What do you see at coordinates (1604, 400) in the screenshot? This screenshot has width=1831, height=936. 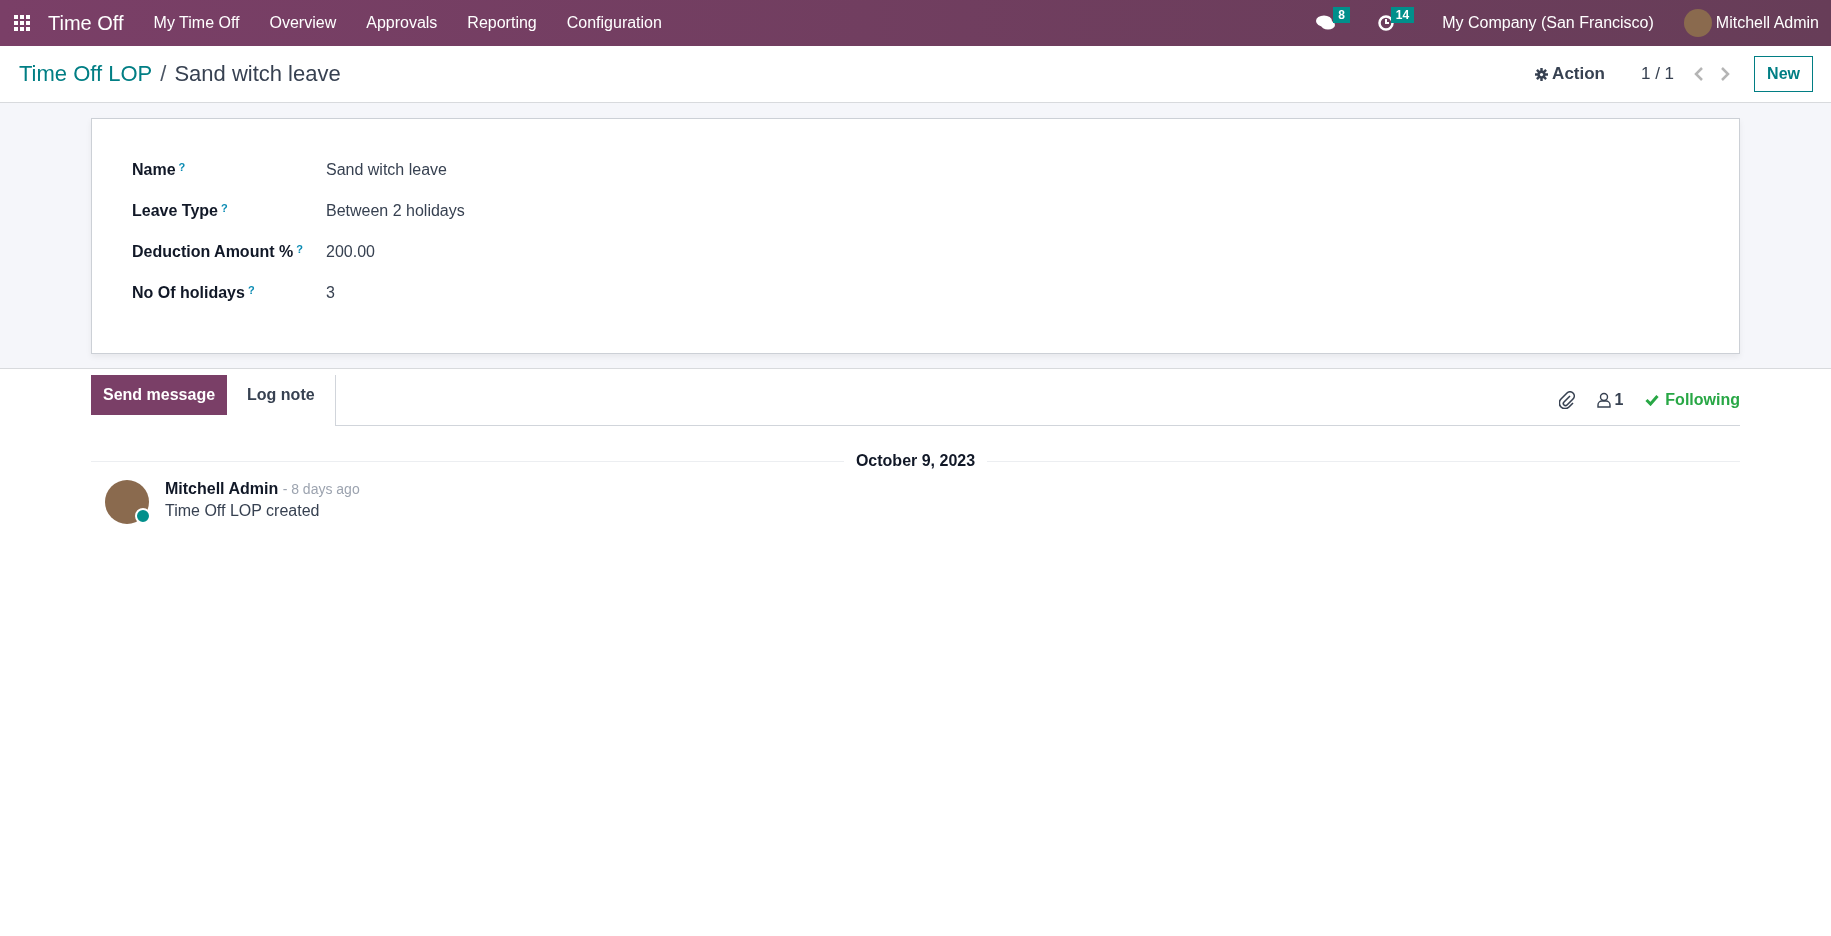 I see `person-icon` at bounding box center [1604, 400].